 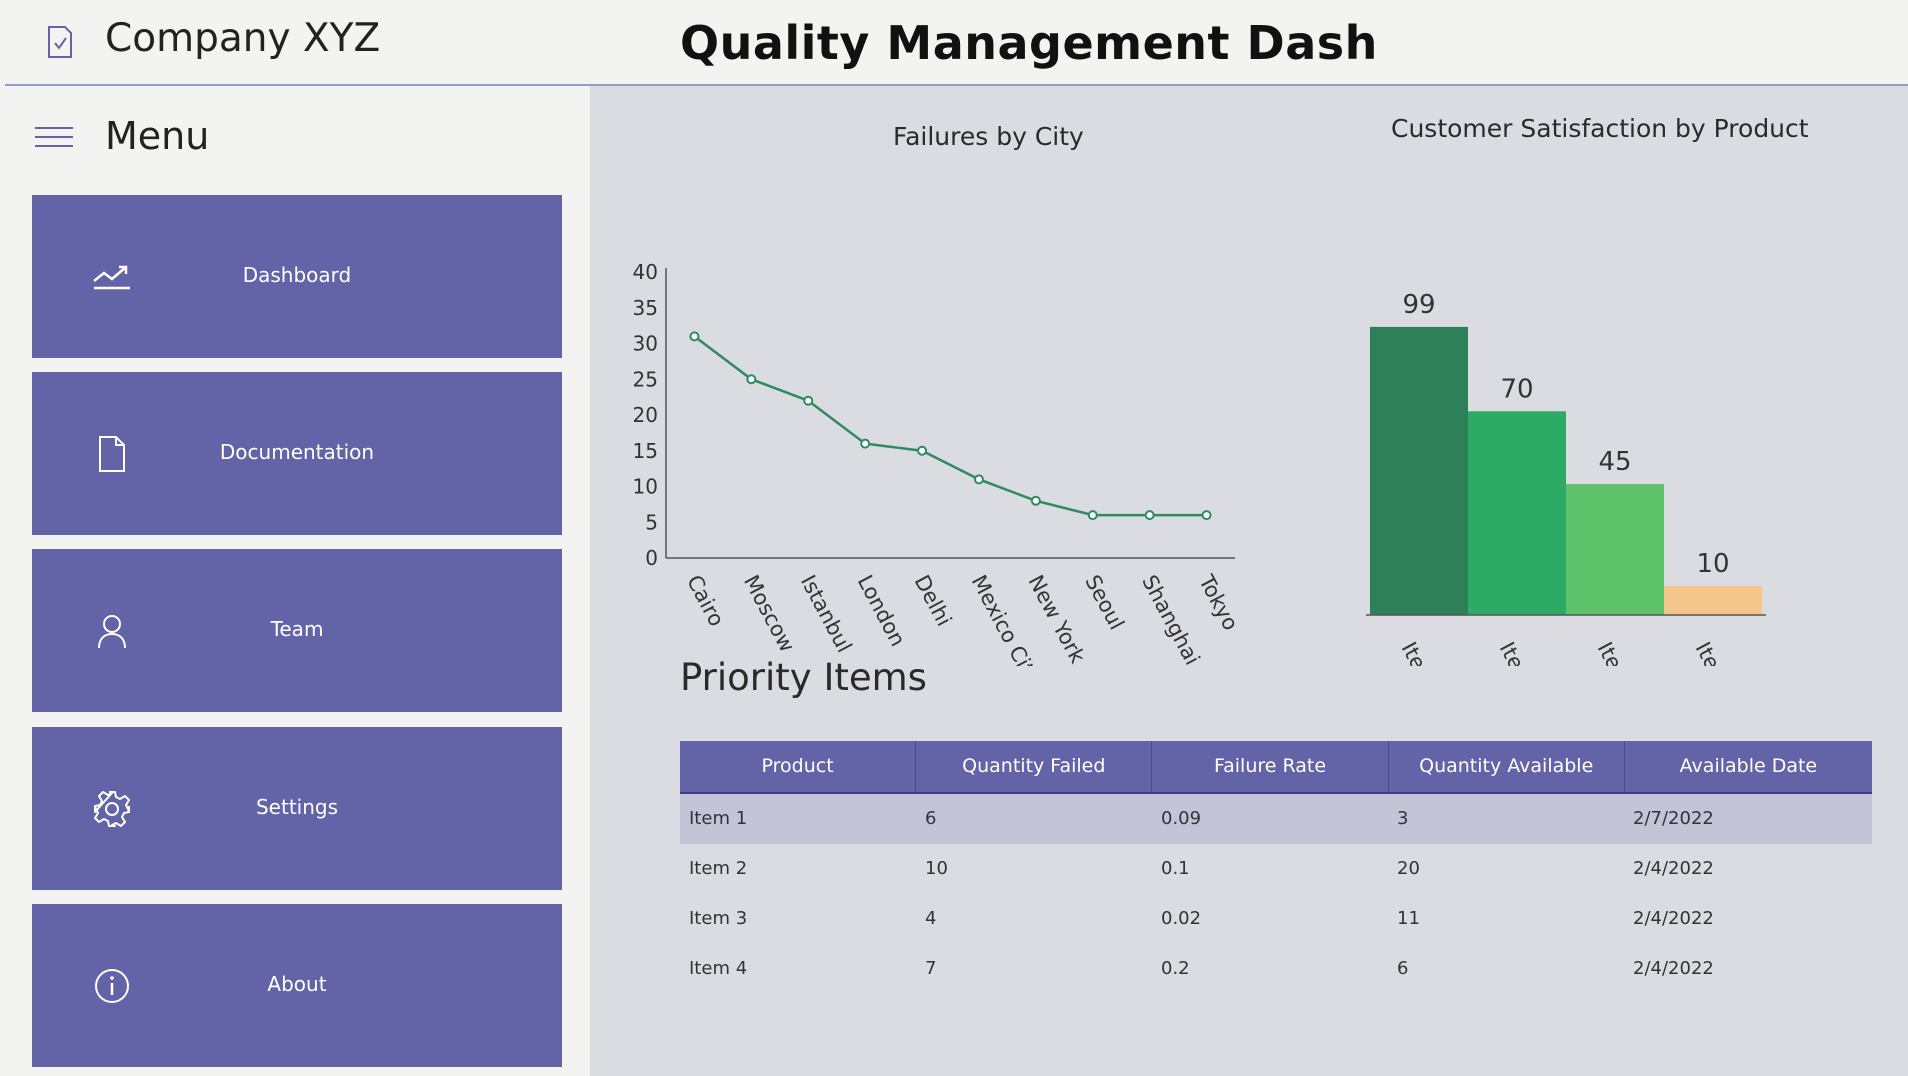 I want to click on data-label: 70, so click(x=1516, y=389).